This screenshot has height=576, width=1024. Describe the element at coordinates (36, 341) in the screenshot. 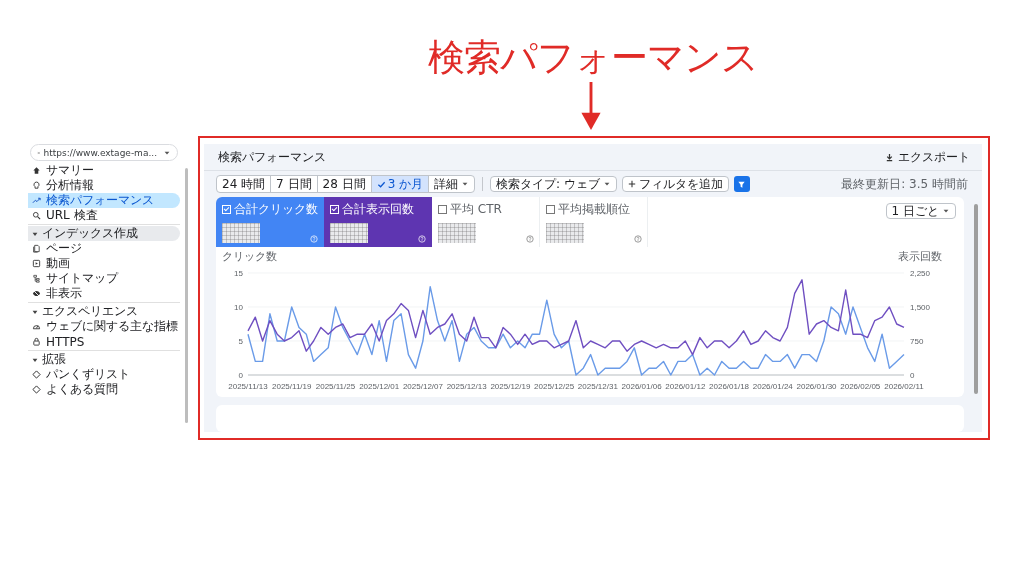

I see `lock-icon` at that location.